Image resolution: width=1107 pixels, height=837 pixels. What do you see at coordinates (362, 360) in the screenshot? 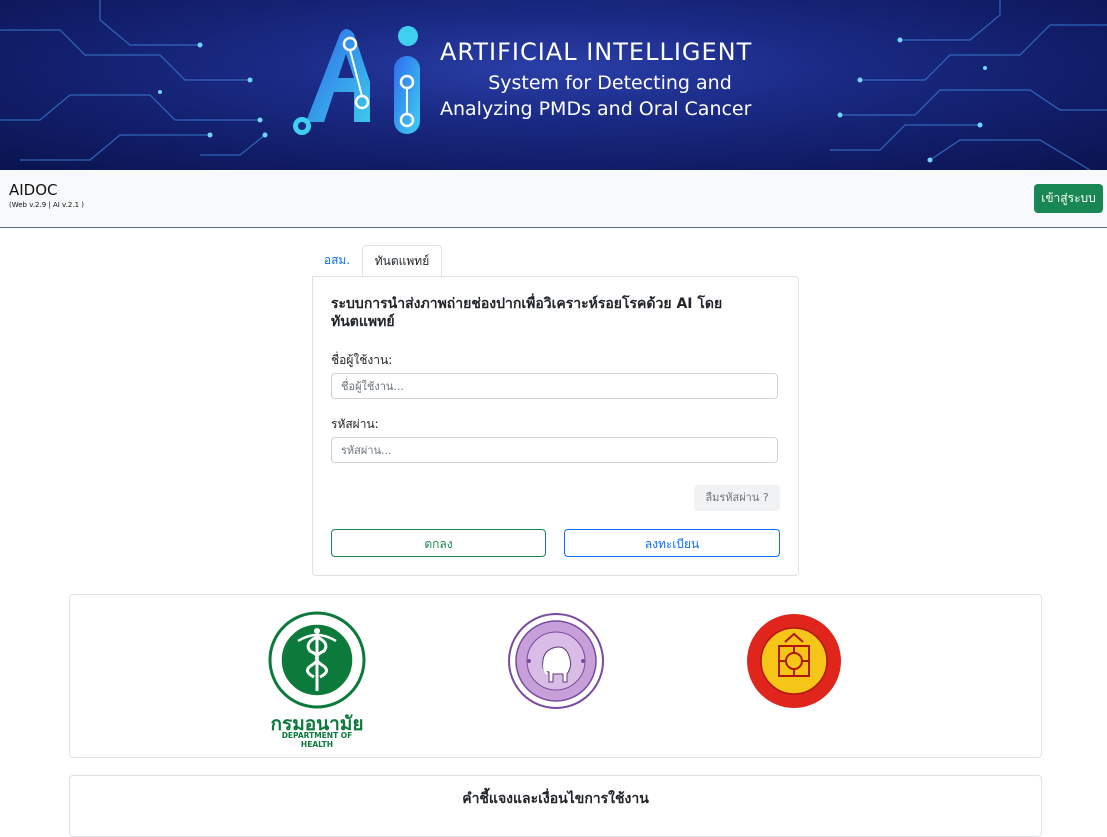
I see `username-label: ชื่อผู้ใช้งาน:` at bounding box center [362, 360].